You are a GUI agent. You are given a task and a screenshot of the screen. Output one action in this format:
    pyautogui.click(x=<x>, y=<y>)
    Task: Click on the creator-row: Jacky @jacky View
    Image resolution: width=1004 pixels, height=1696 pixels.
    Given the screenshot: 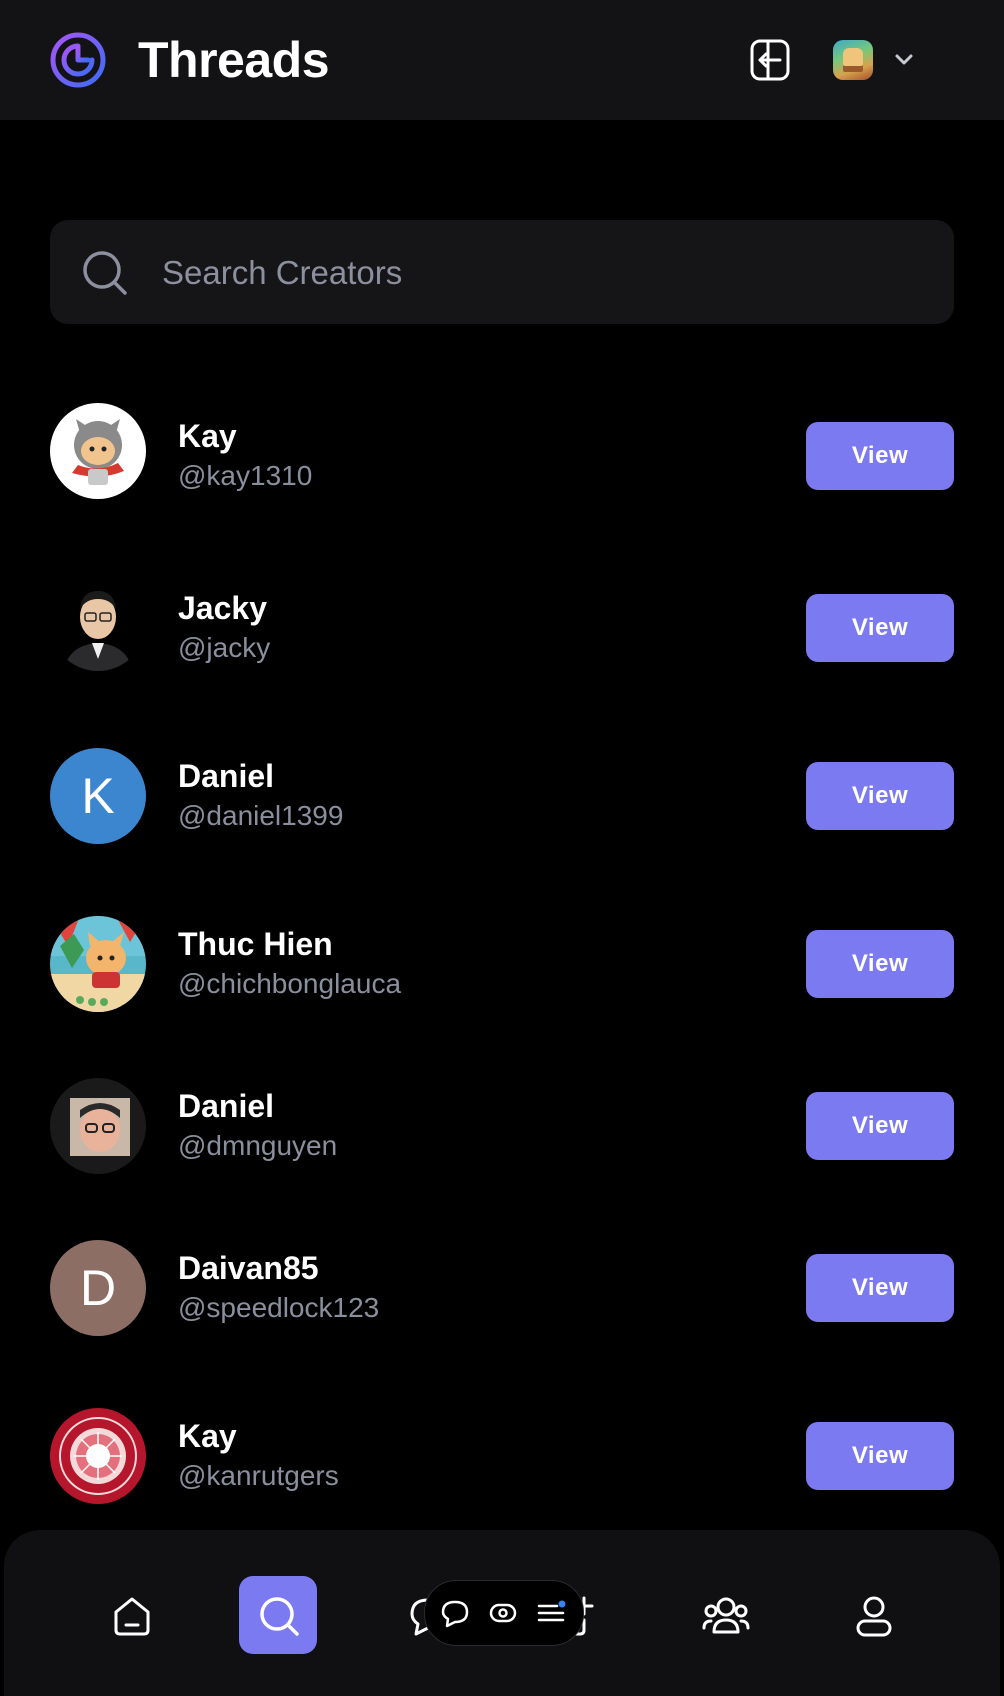 What is the action you would take?
    pyautogui.click(x=502, y=627)
    